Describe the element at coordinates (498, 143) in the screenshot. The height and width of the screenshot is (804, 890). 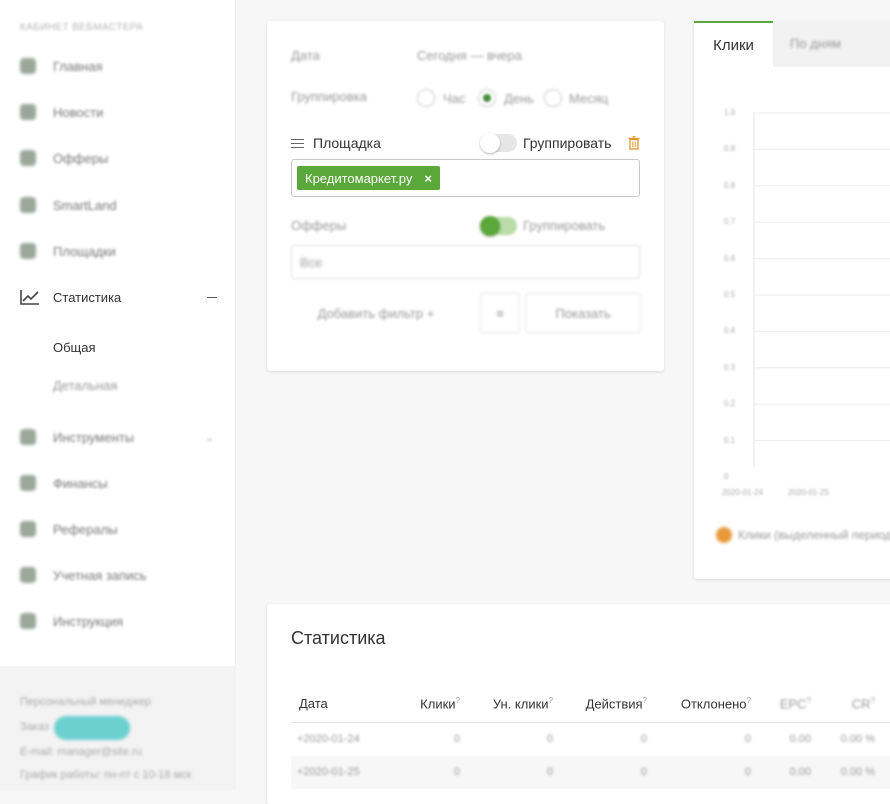
I see `platform-group-toggle` at that location.